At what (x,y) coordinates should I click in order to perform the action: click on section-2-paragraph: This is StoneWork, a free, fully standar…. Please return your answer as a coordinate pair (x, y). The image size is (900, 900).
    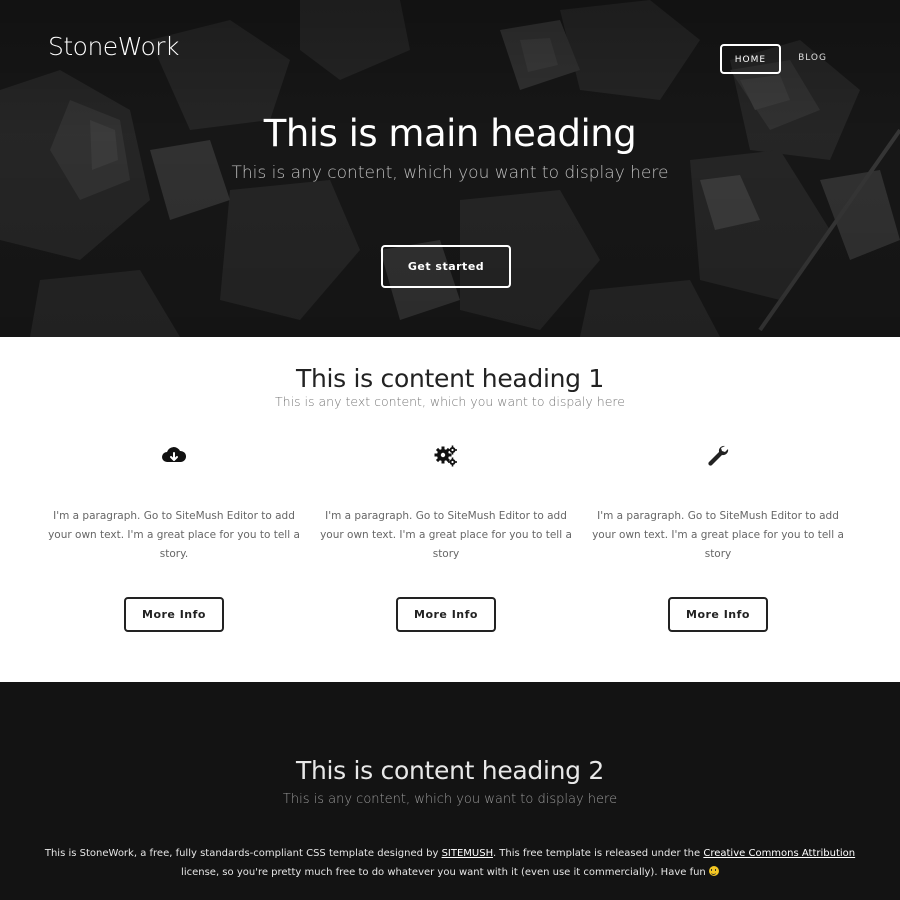
    Looking at the image, I should click on (450, 863).